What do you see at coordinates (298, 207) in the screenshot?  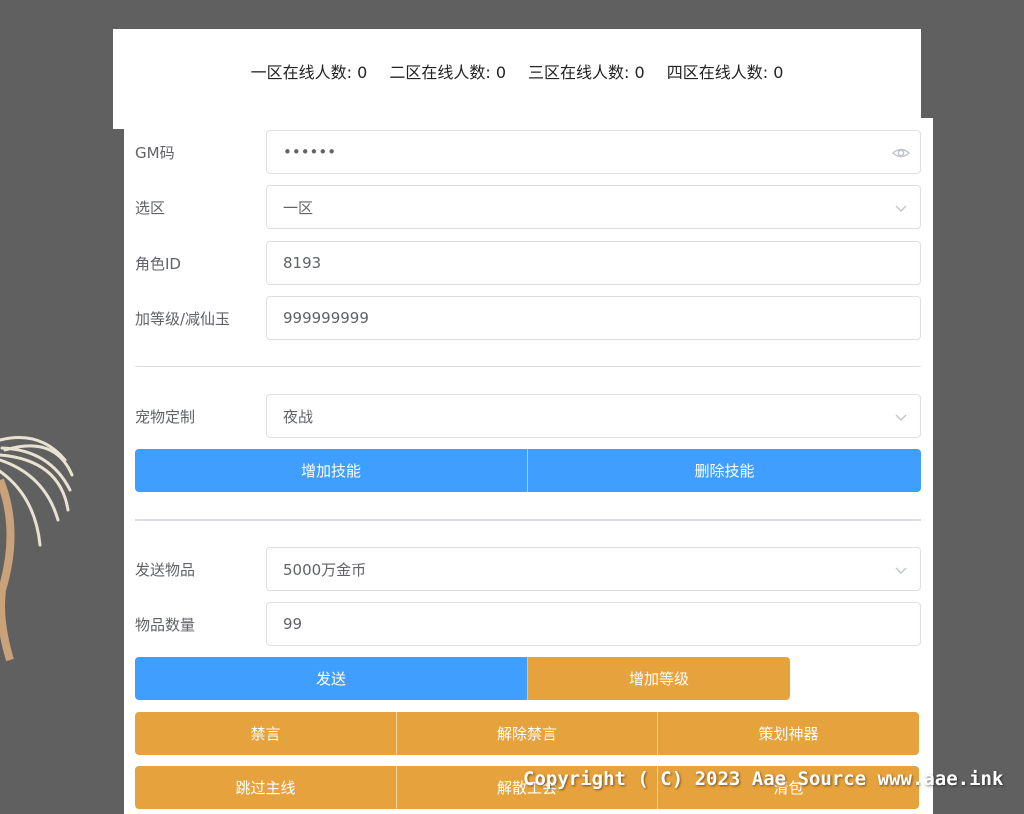 I see `zone-select-value: 一区` at bounding box center [298, 207].